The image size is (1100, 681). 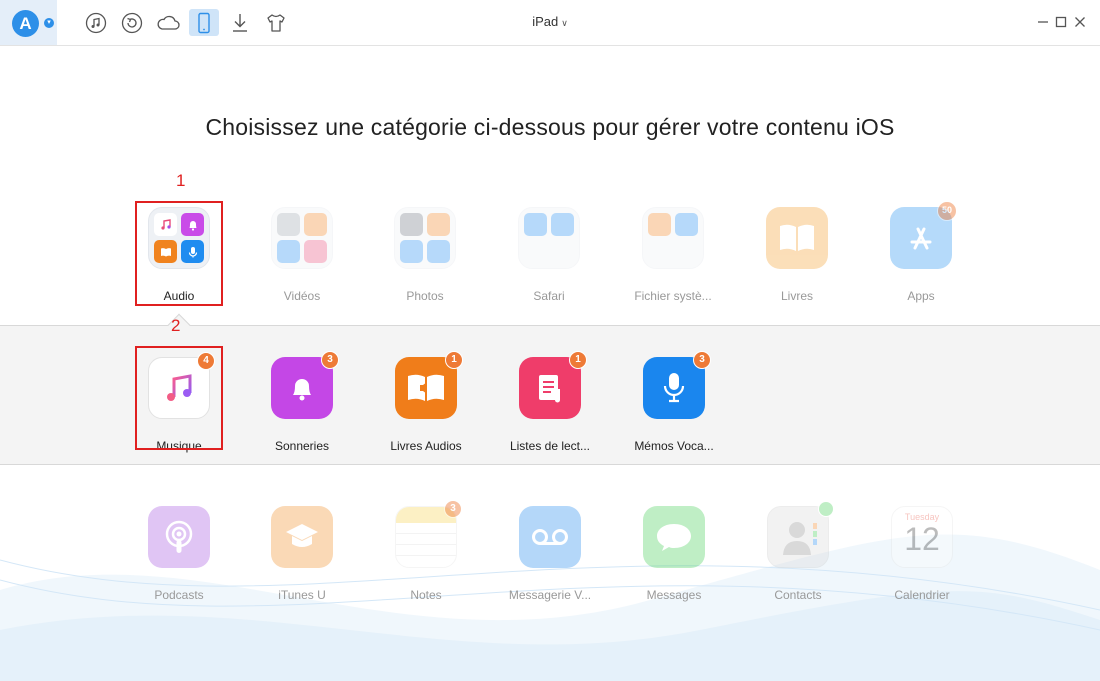 I want to click on subcategory-label: Sonneries, so click(x=302, y=446).